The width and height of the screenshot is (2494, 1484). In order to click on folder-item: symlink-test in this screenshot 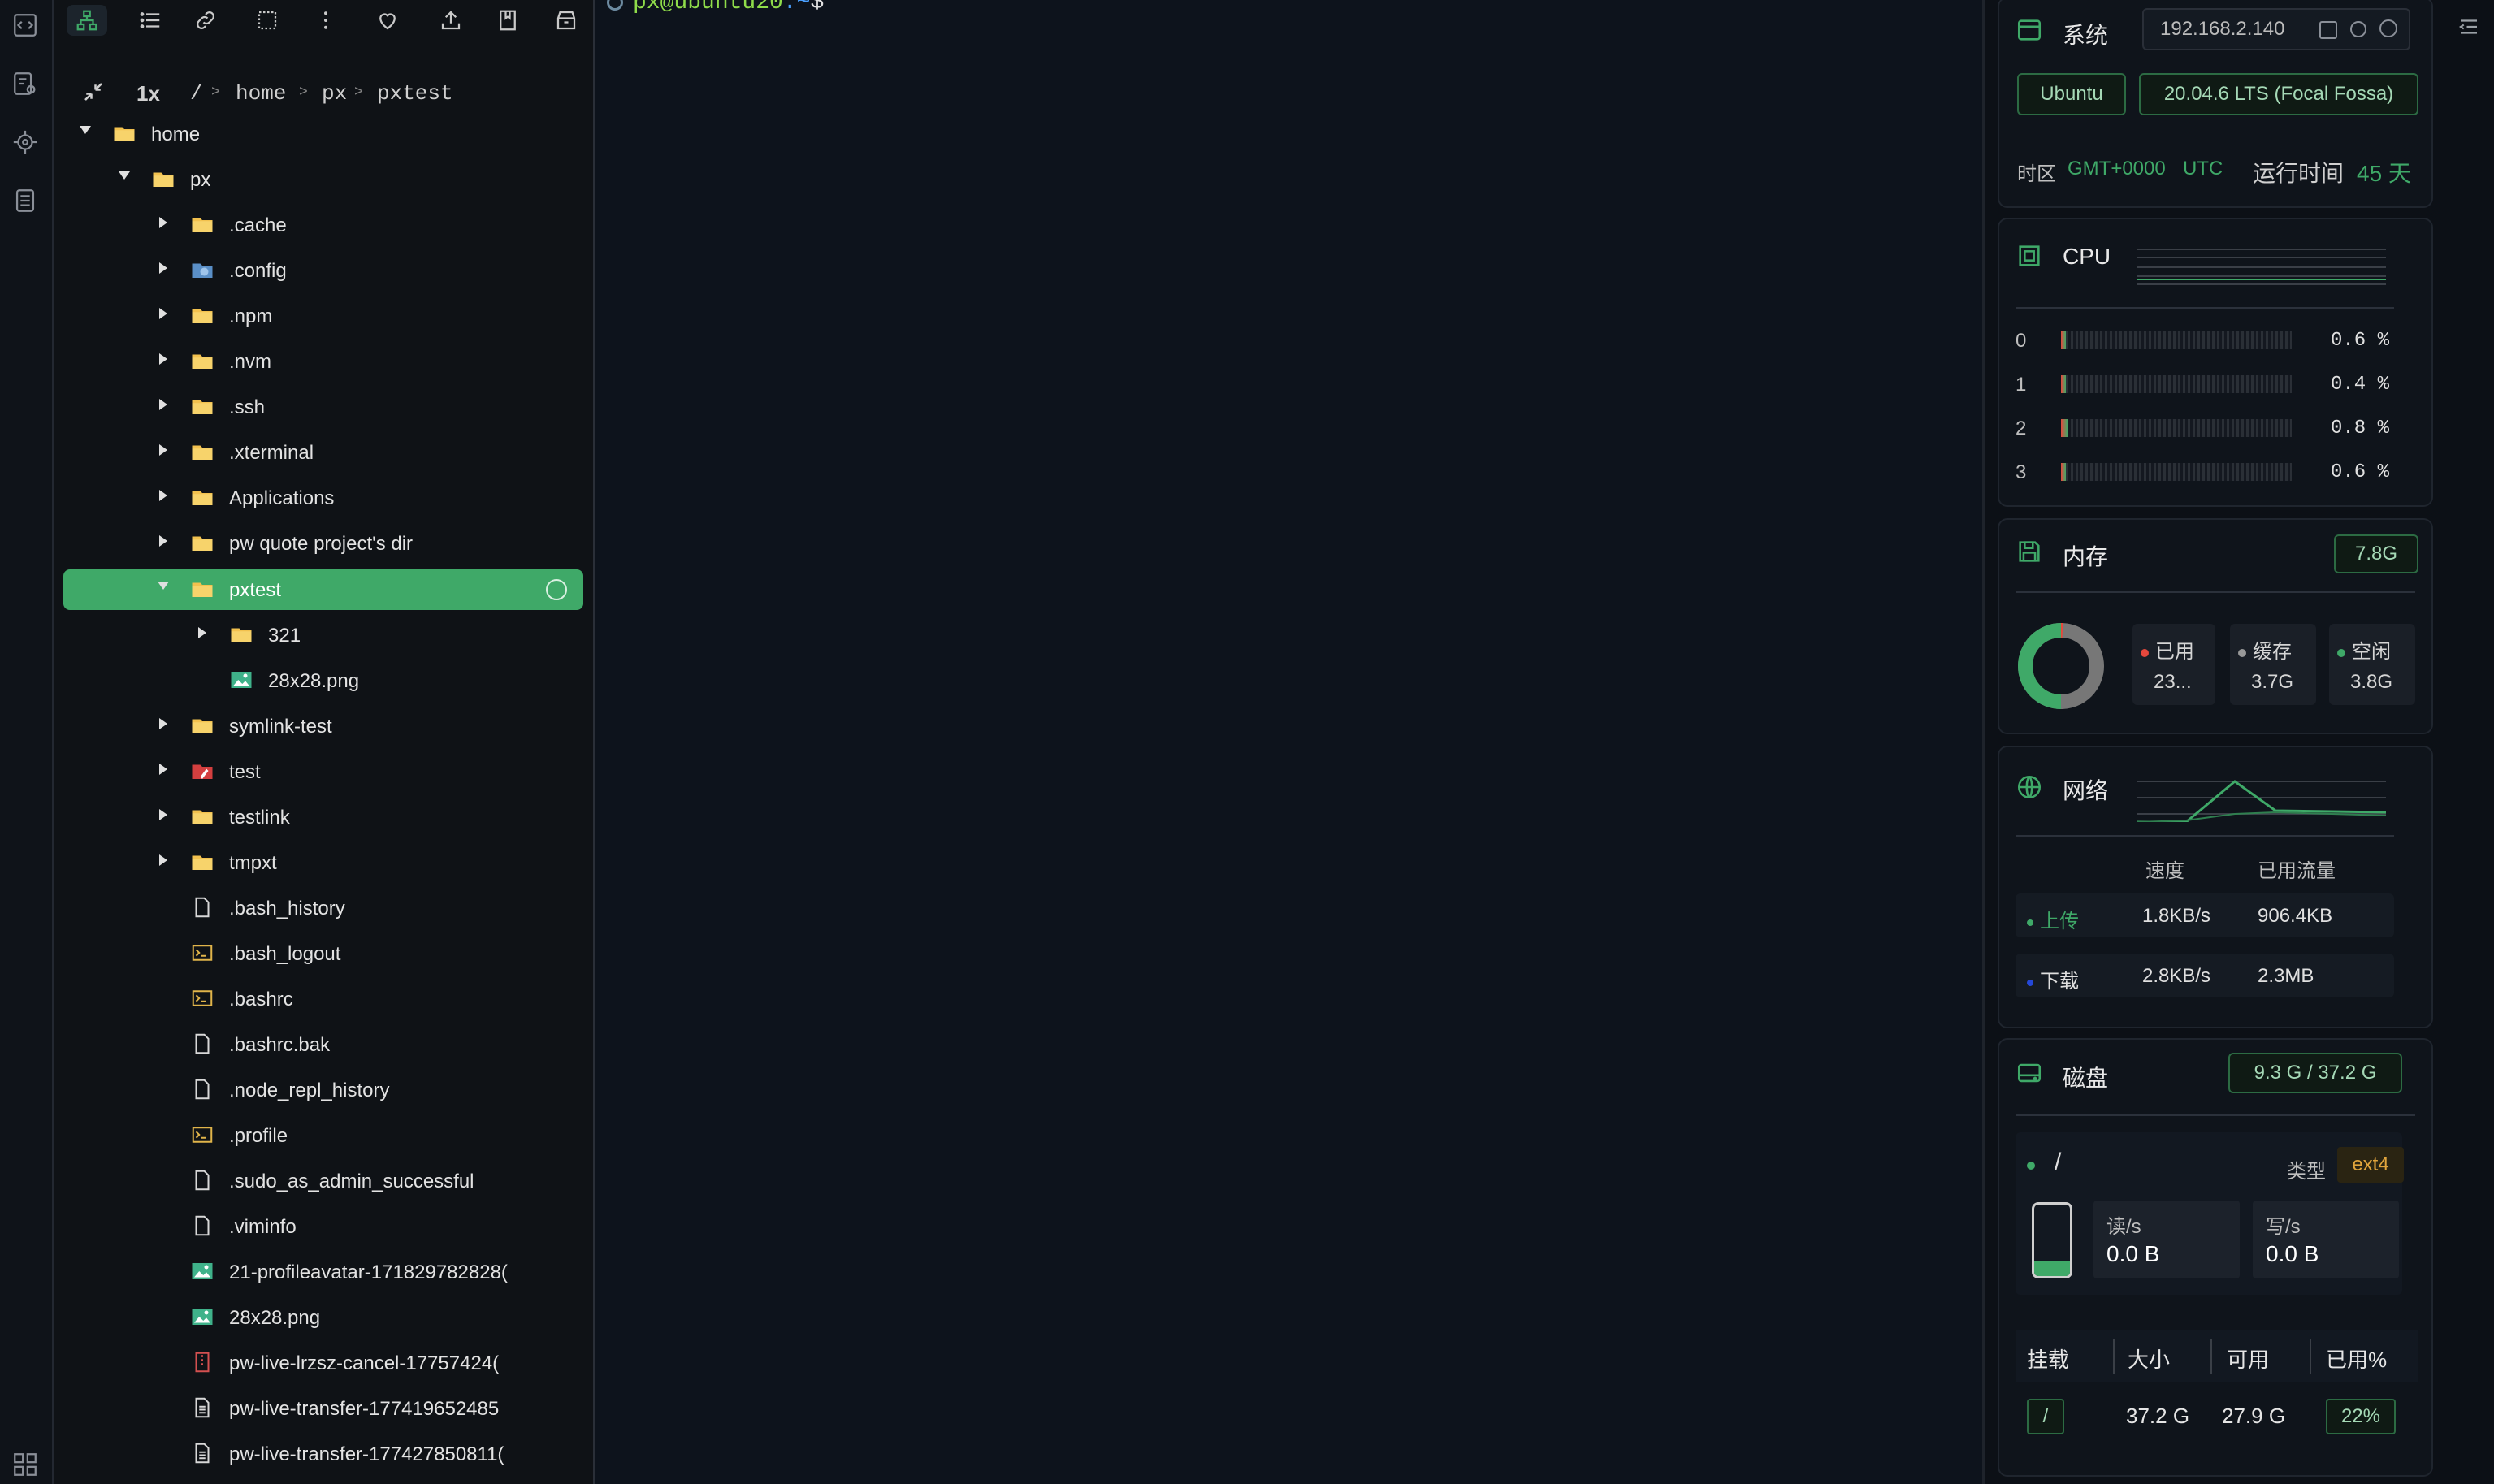, I will do `click(323, 726)`.